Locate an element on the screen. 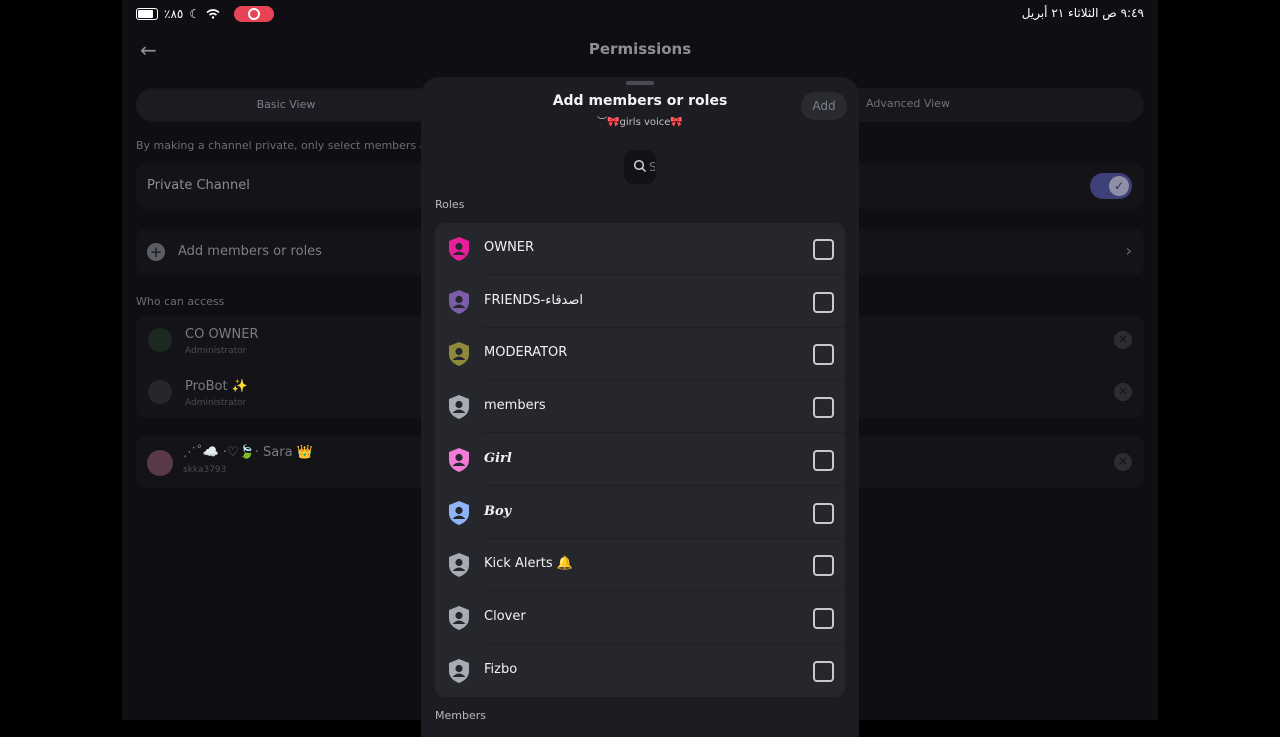  who-can-access-label: Who can access is located at coordinates (180, 301).